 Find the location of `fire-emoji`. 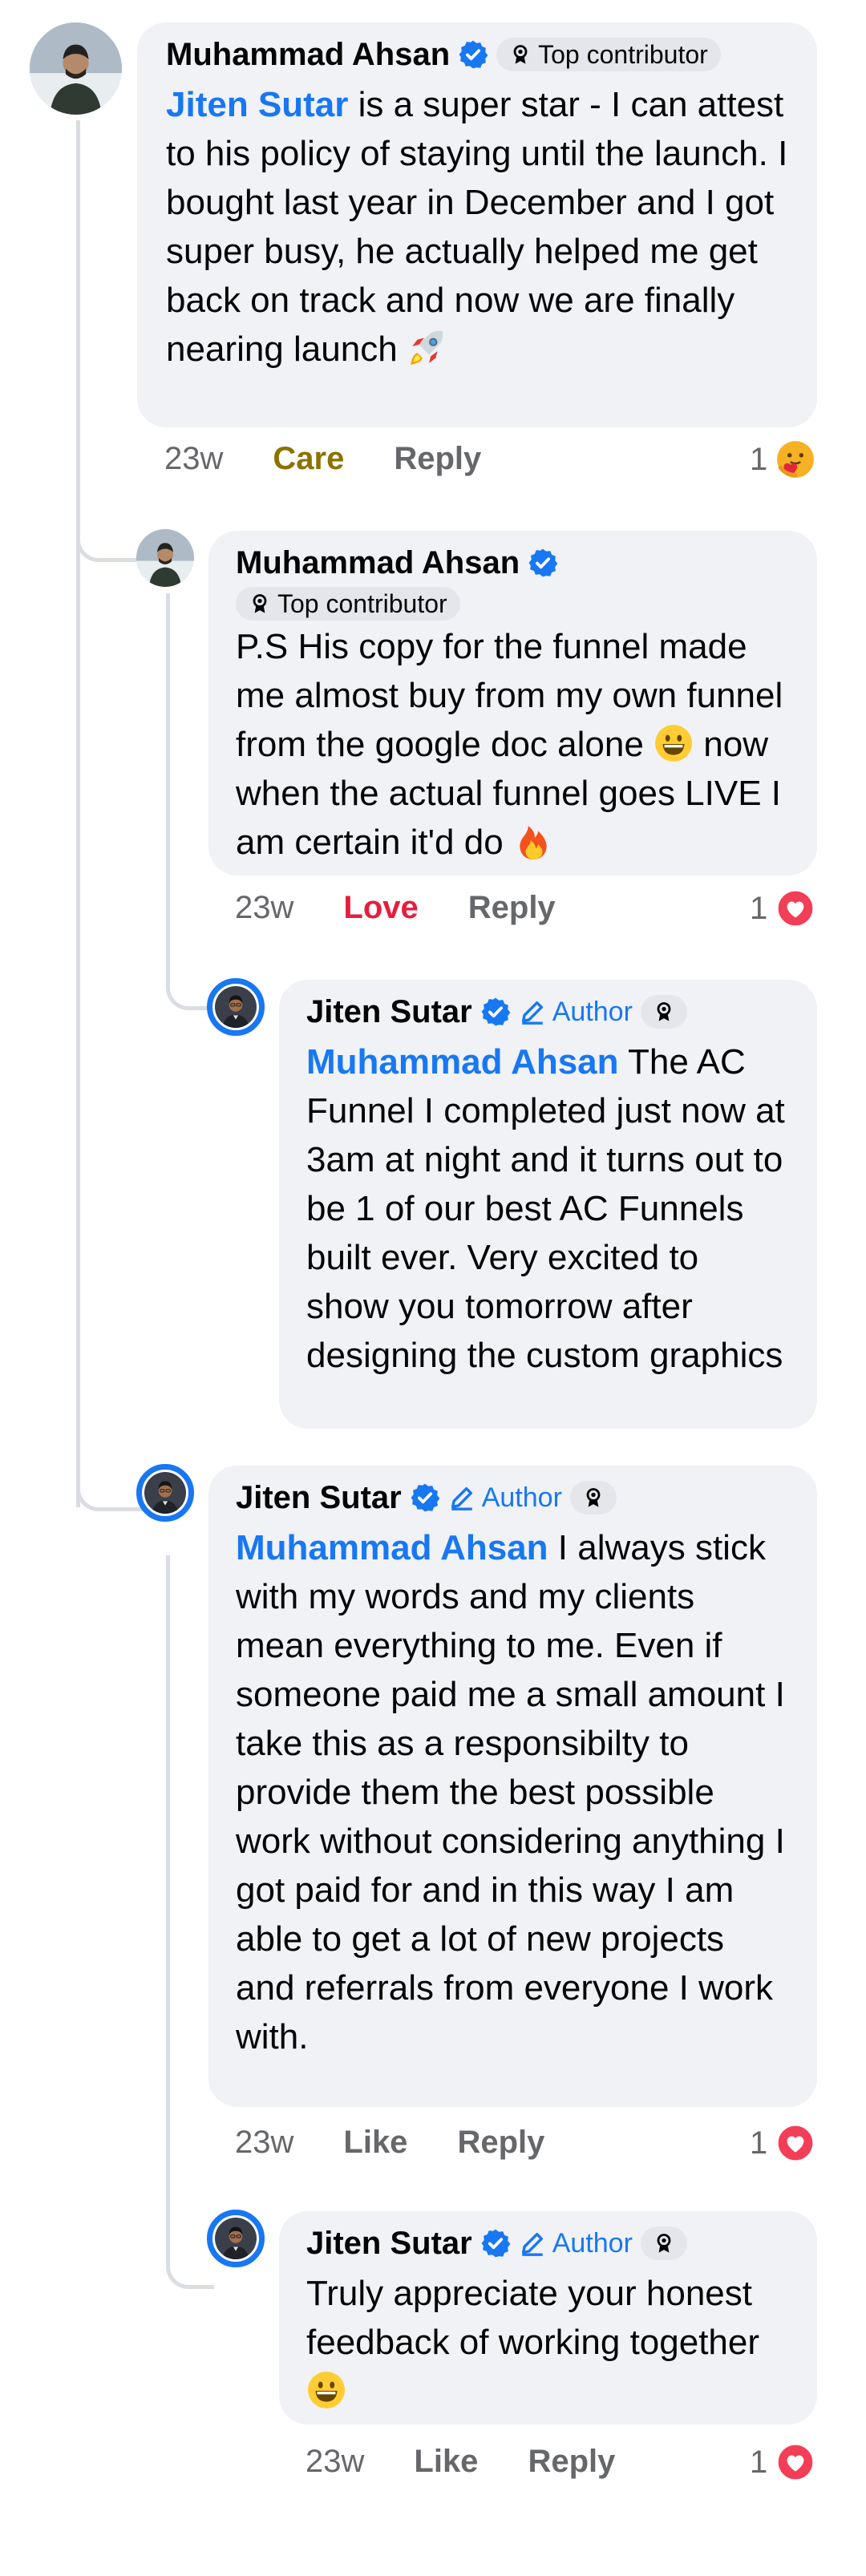

fire-emoji is located at coordinates (533, 841).